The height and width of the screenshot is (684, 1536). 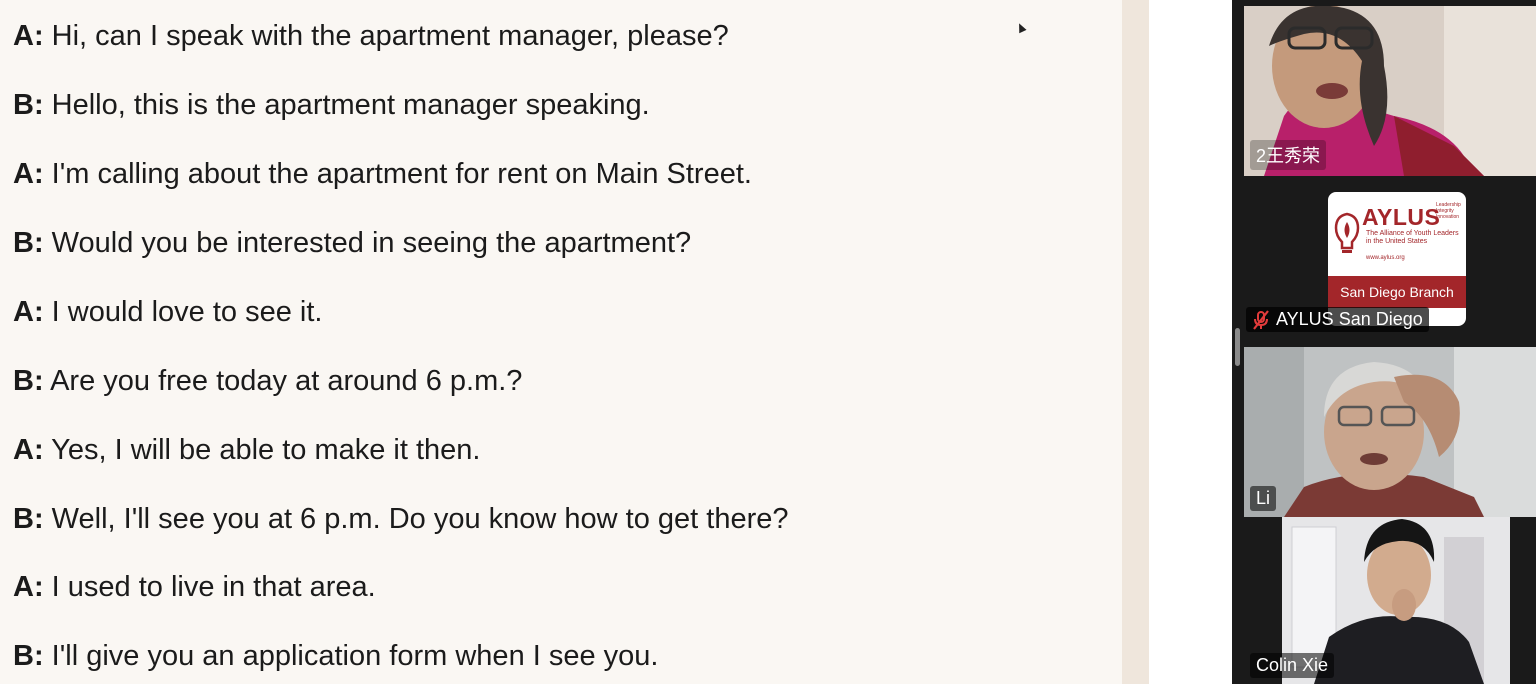 What do you see at coordinates (266, 450) in the screenshot?
I see `line-text: Yes, I will be able to make it then.` at bounding box center [266, 450].